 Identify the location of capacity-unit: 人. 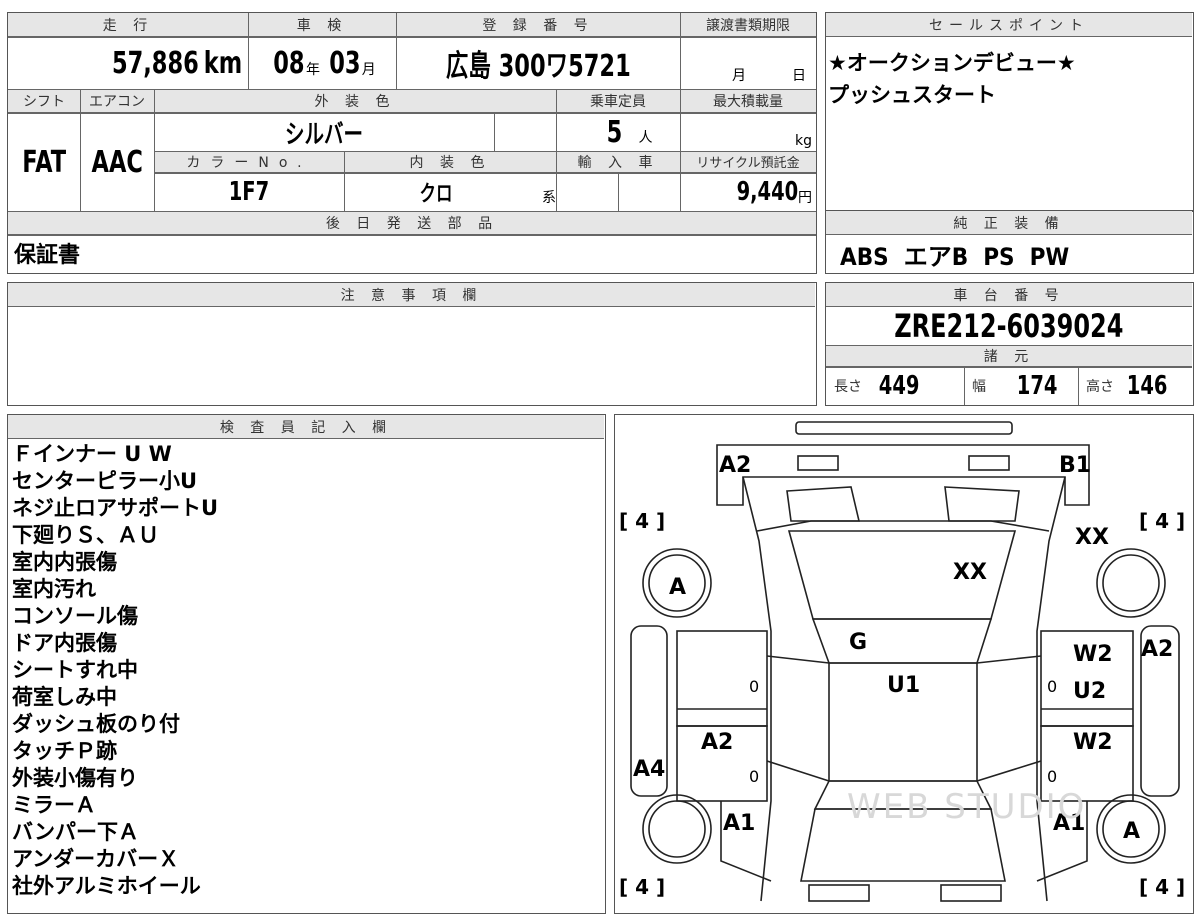
(645, 138).